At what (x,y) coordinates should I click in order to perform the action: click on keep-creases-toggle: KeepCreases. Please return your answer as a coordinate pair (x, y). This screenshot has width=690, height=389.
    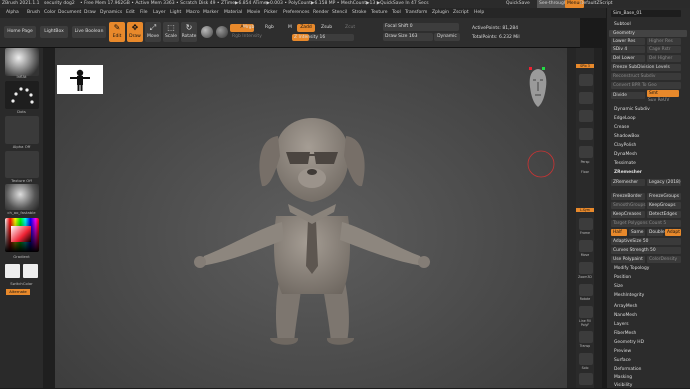
    Looking at the image, I should click on (628, 214).